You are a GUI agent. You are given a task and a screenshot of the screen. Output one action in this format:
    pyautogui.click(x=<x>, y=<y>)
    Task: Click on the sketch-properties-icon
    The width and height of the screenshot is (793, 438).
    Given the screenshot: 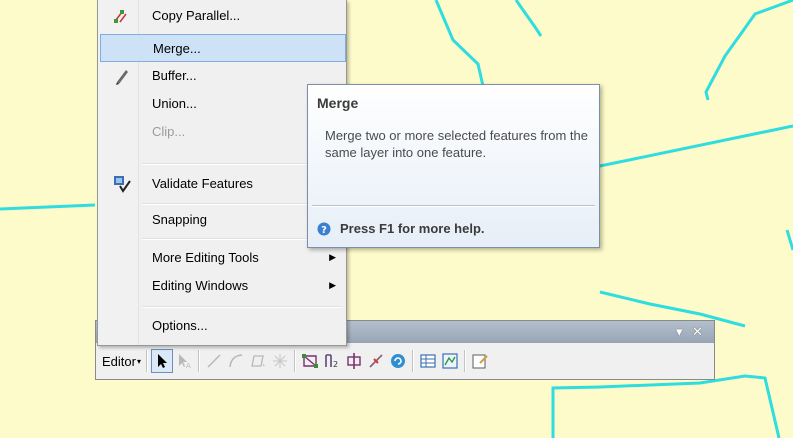 What is the action you would take?
    pyautogui.click(x=450, y=361)
    